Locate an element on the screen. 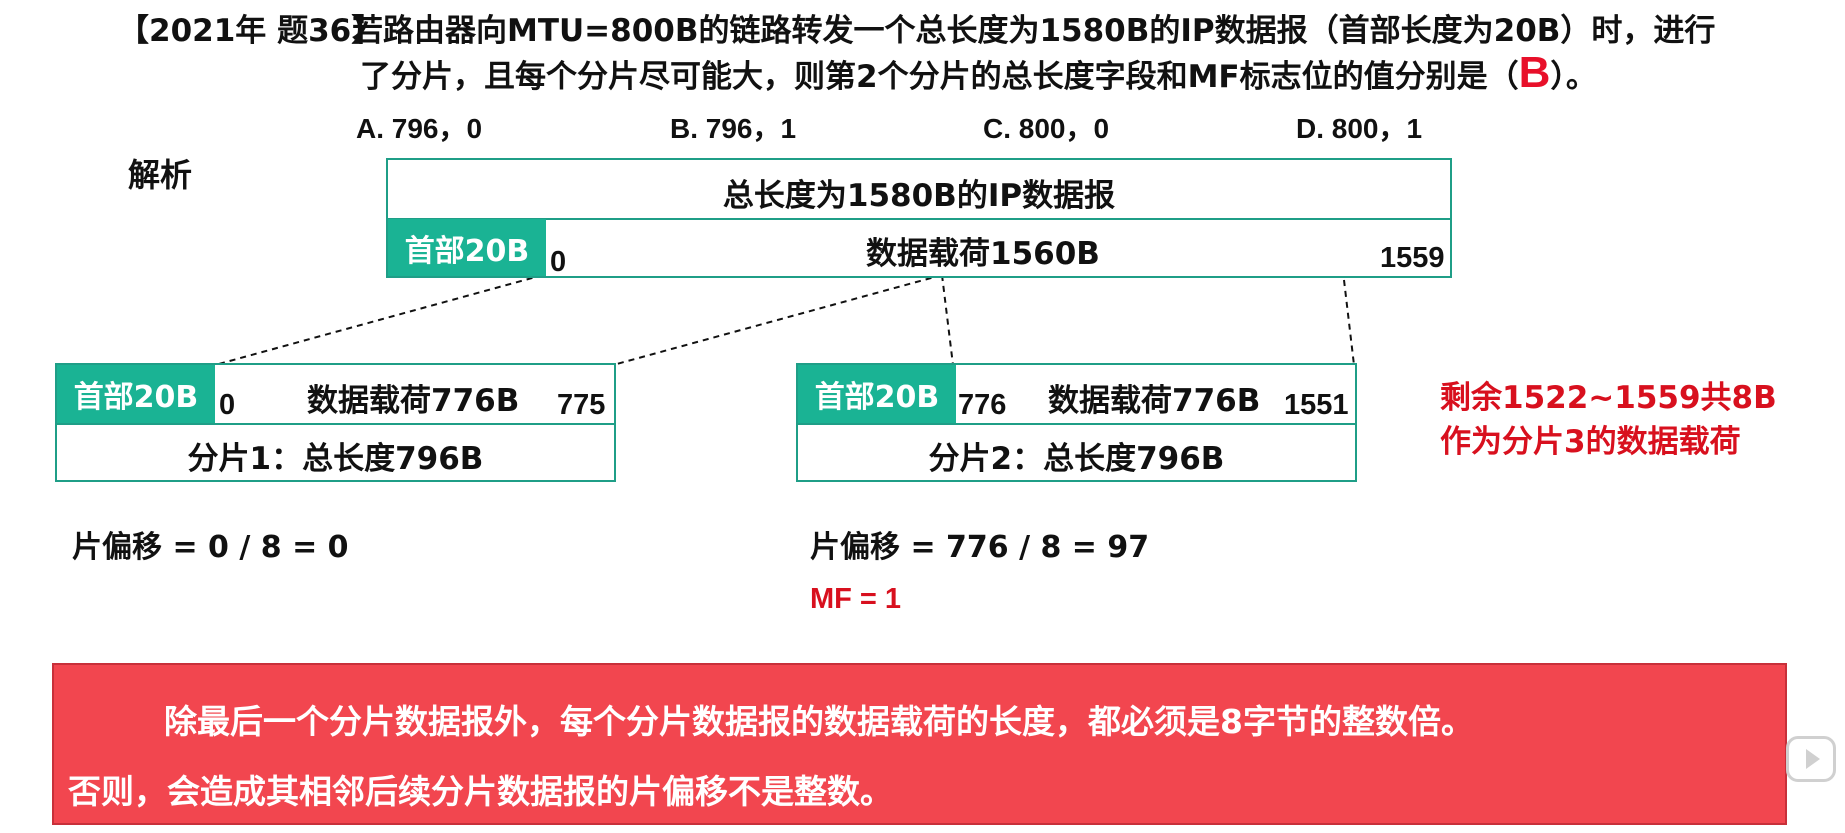  fragment-2: 首部20B 数据载荷776B 776 1551 分片2：总长度796B is located at coordinates (1076, 422).